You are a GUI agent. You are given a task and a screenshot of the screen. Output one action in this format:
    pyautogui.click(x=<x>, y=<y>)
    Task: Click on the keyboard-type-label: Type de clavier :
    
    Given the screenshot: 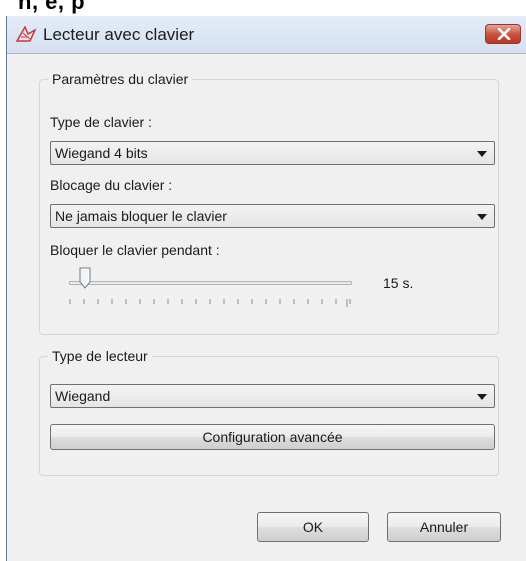 What is the action you would take?
    pyautogui.click(x=101, y=122)
    